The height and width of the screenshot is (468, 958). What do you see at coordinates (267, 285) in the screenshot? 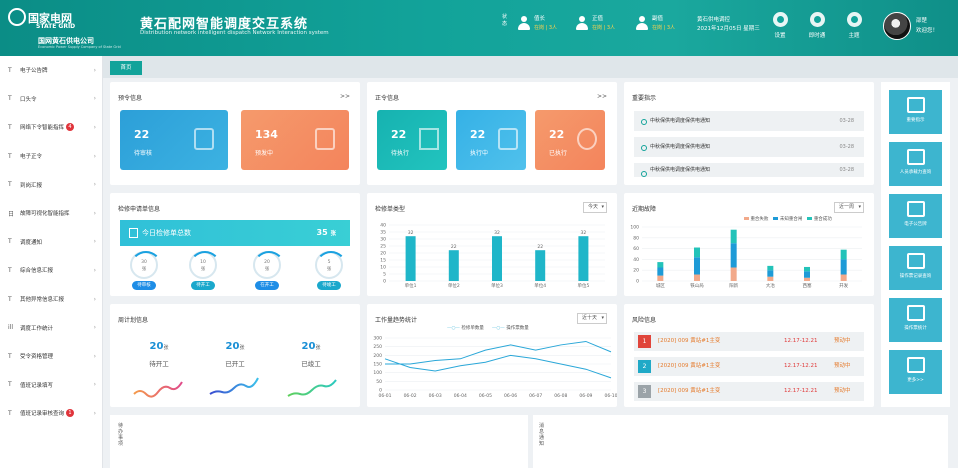
I see `pill-in-progress: 在开工` at bounding box center [267, 285].